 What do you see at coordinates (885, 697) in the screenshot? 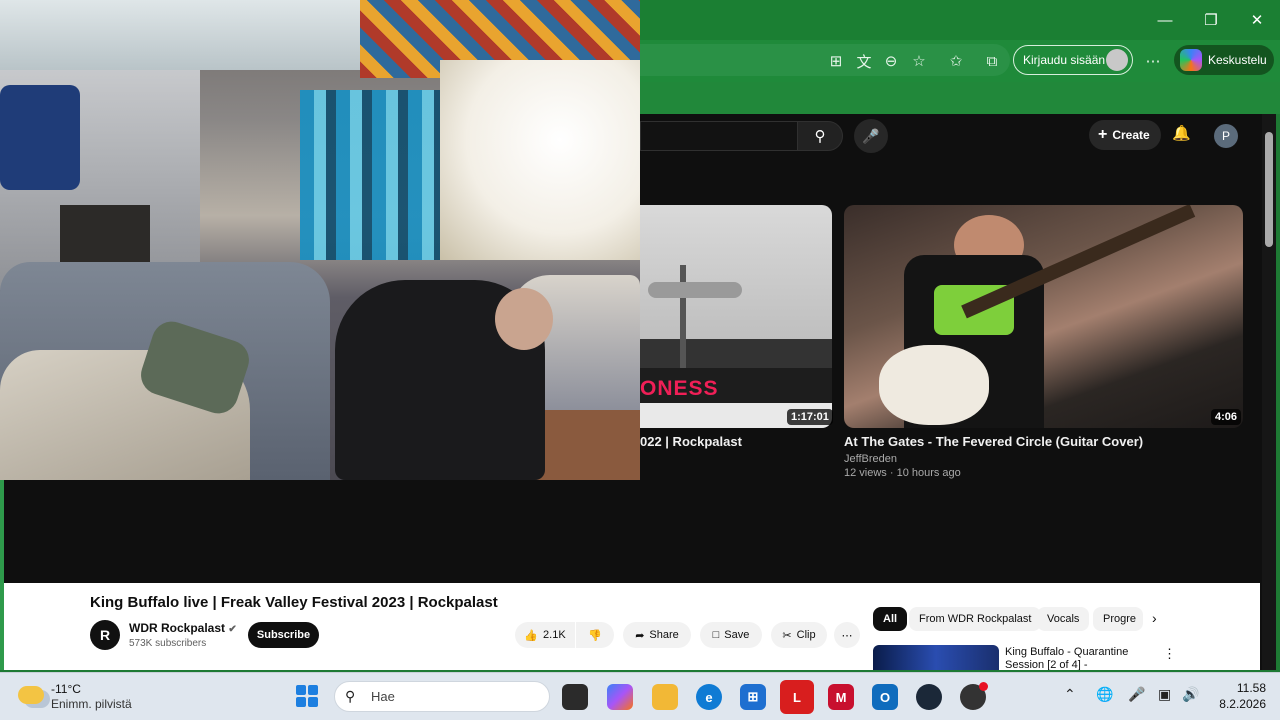
I see `outlook-new-icon: O` at bounding box center [885, 697].